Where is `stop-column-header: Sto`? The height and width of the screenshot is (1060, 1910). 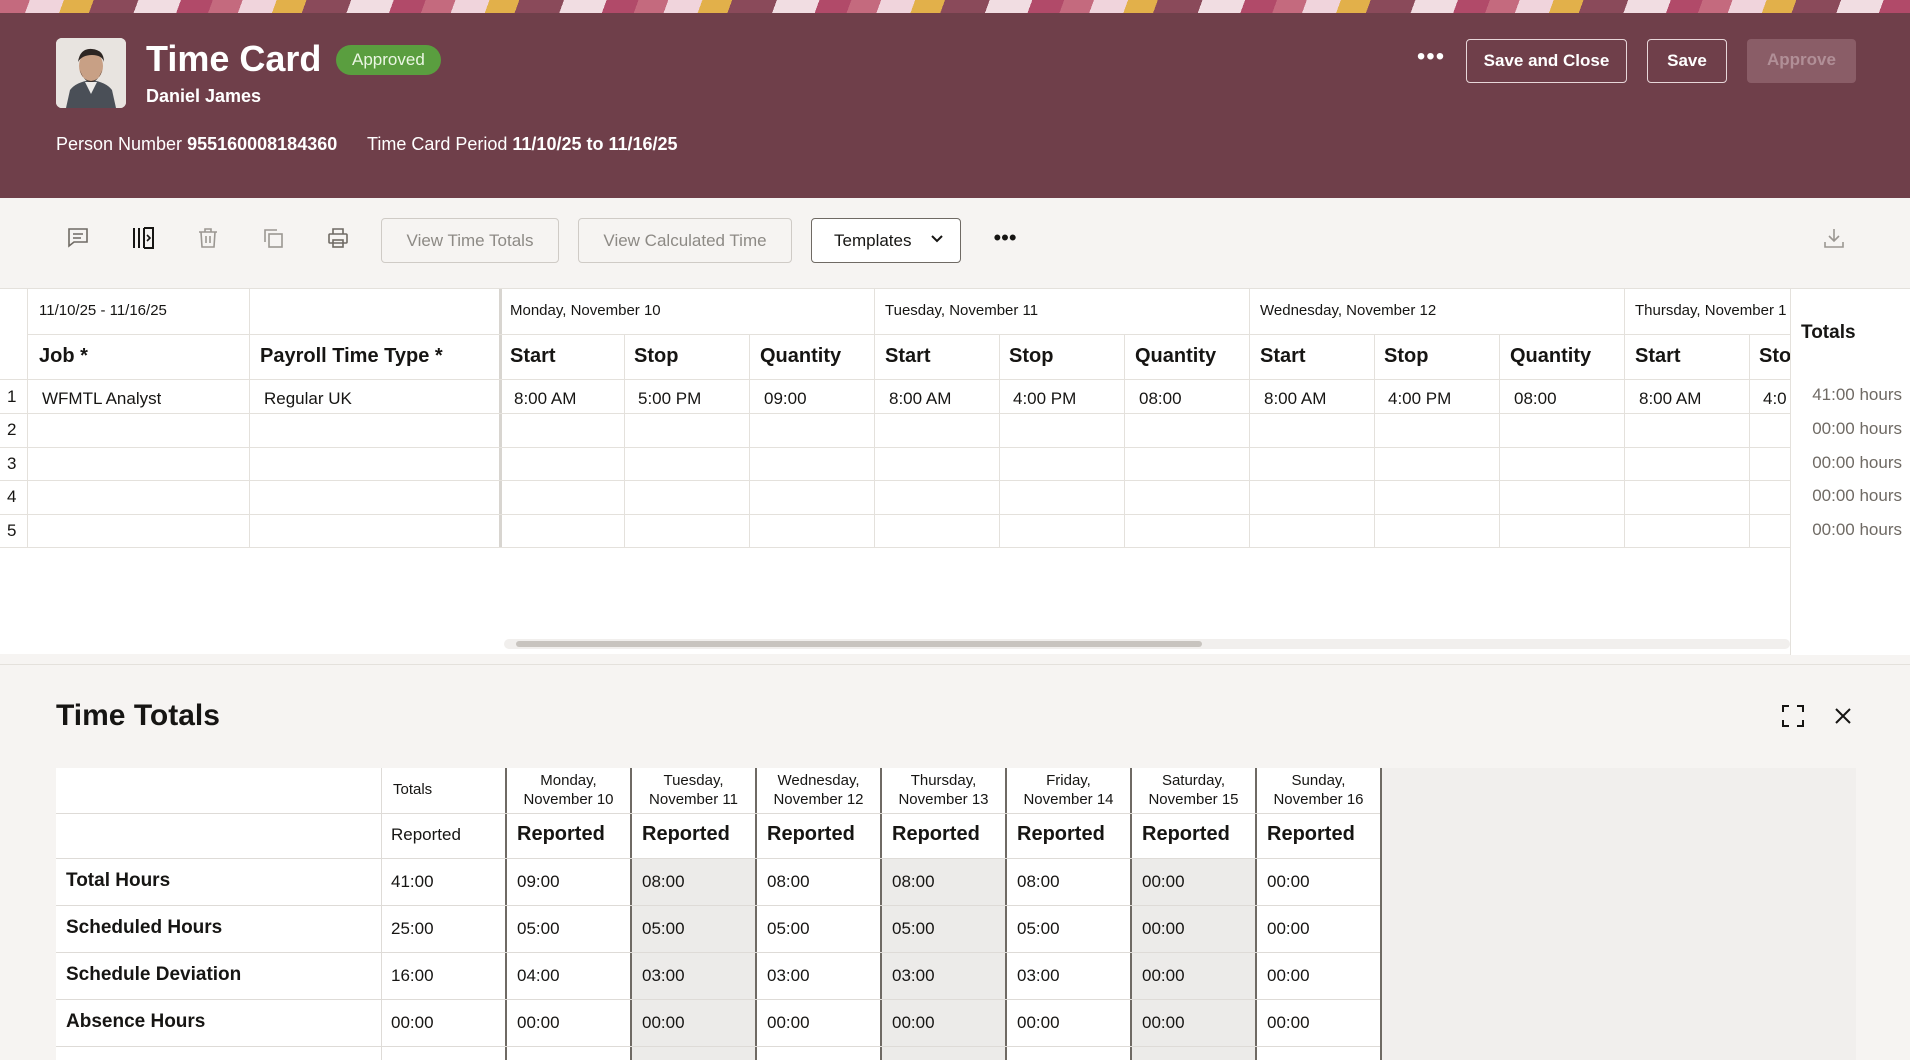
stop-column-header: Sto is located at coordinates (1774, 356).